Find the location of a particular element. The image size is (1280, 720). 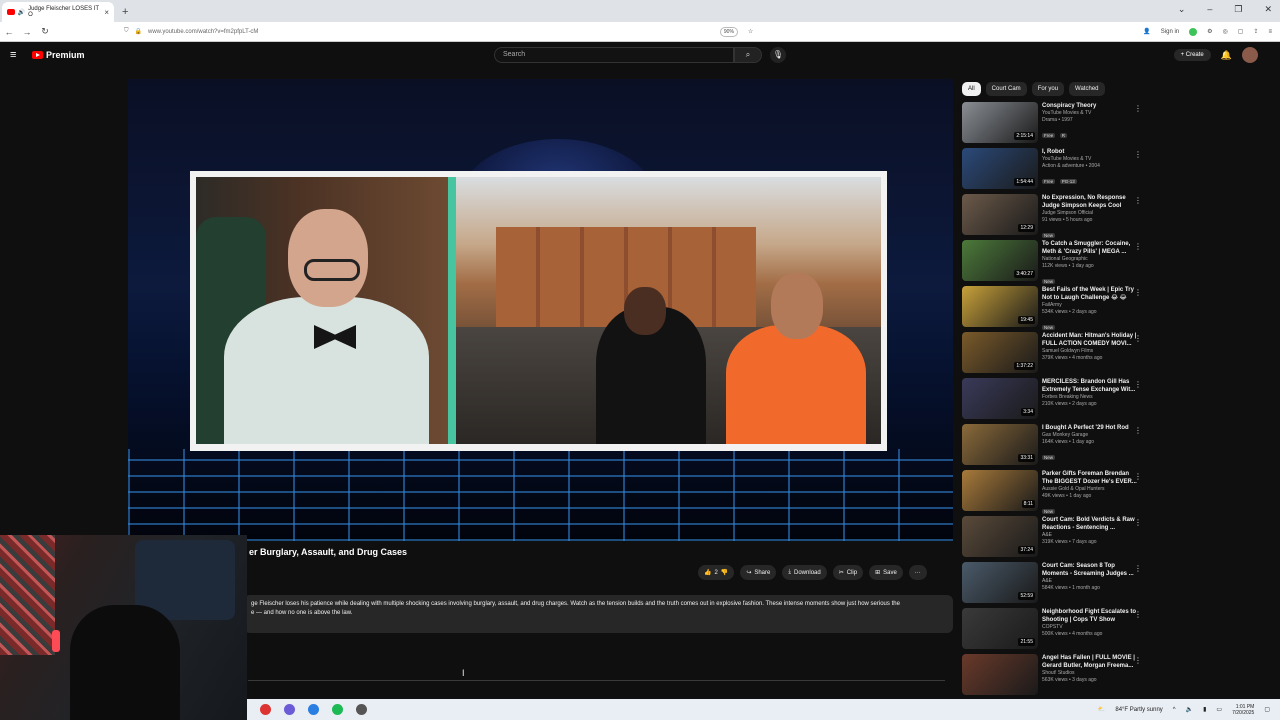

download-button: ⤓ Download is located at coordinates (804, 572).